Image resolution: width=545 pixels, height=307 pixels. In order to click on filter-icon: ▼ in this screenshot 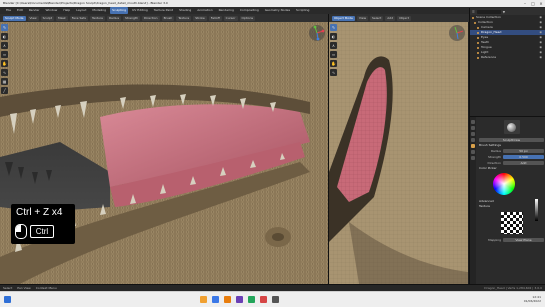, I will do `click(504, 12)`.